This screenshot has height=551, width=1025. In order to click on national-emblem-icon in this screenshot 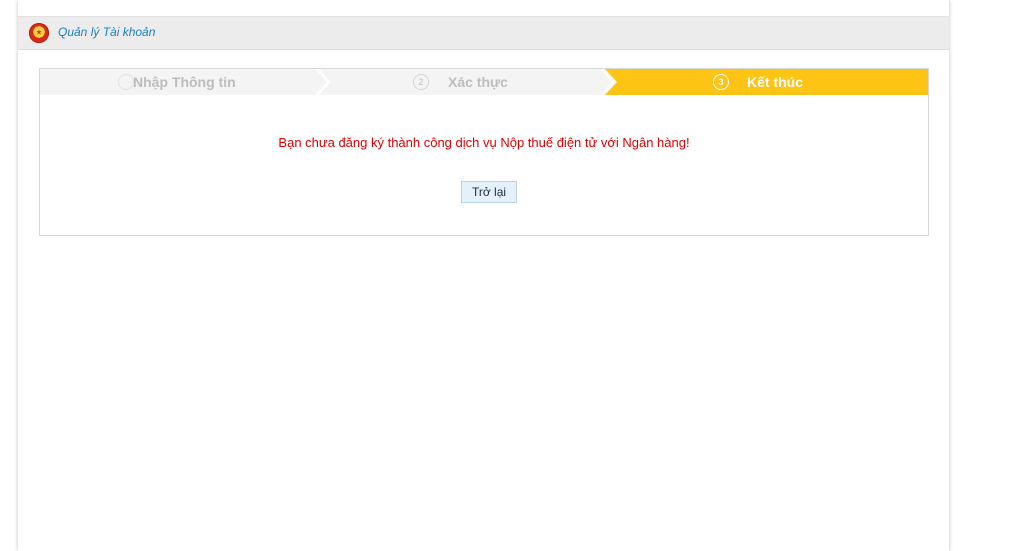, I will do `click(39, 33)`.